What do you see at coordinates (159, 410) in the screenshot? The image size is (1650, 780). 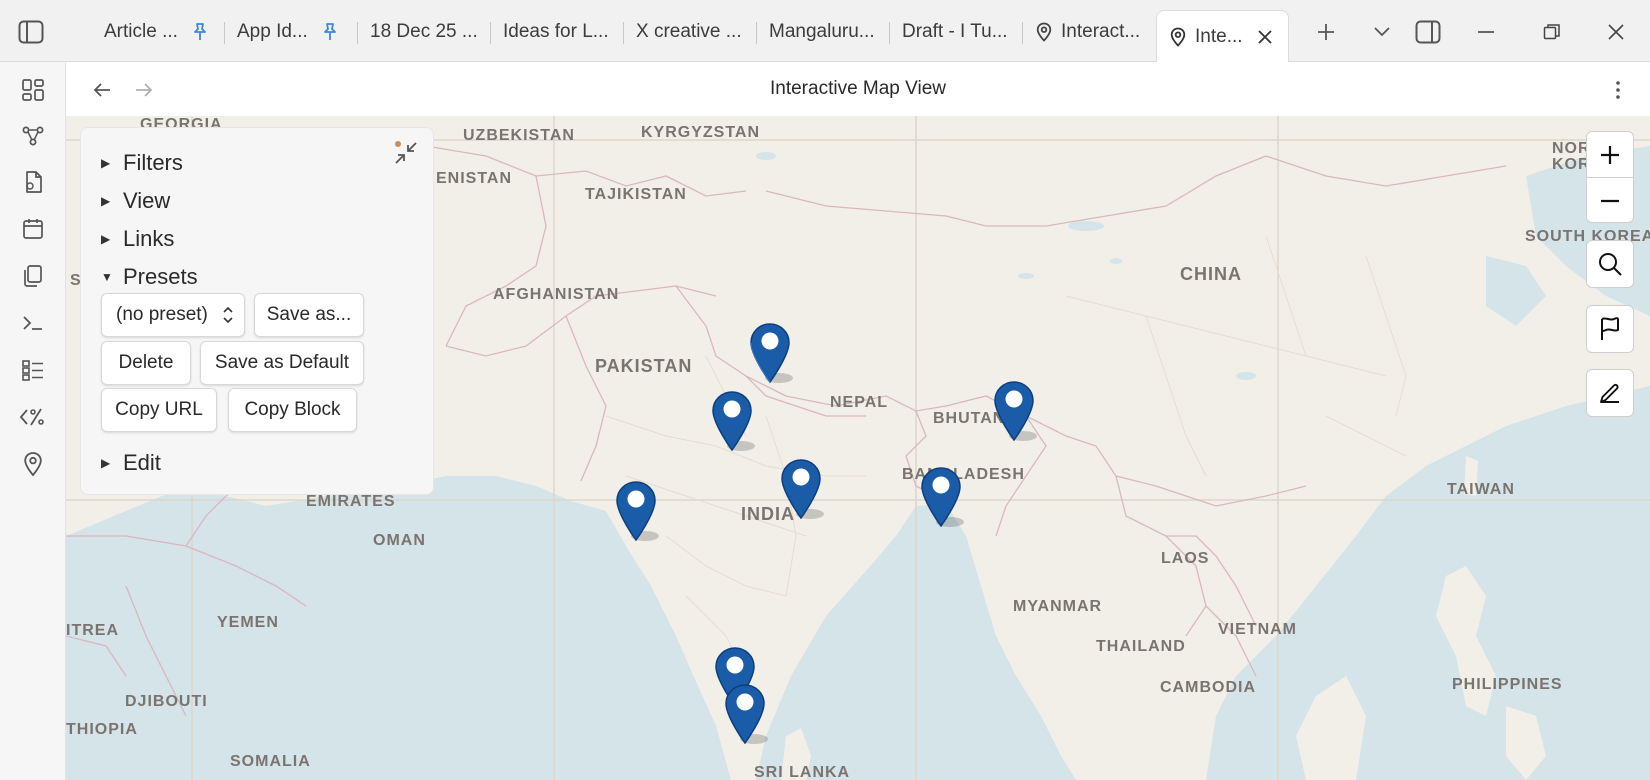 I see `copy-url-button: Copy URL` at bounding box center [159, 410].